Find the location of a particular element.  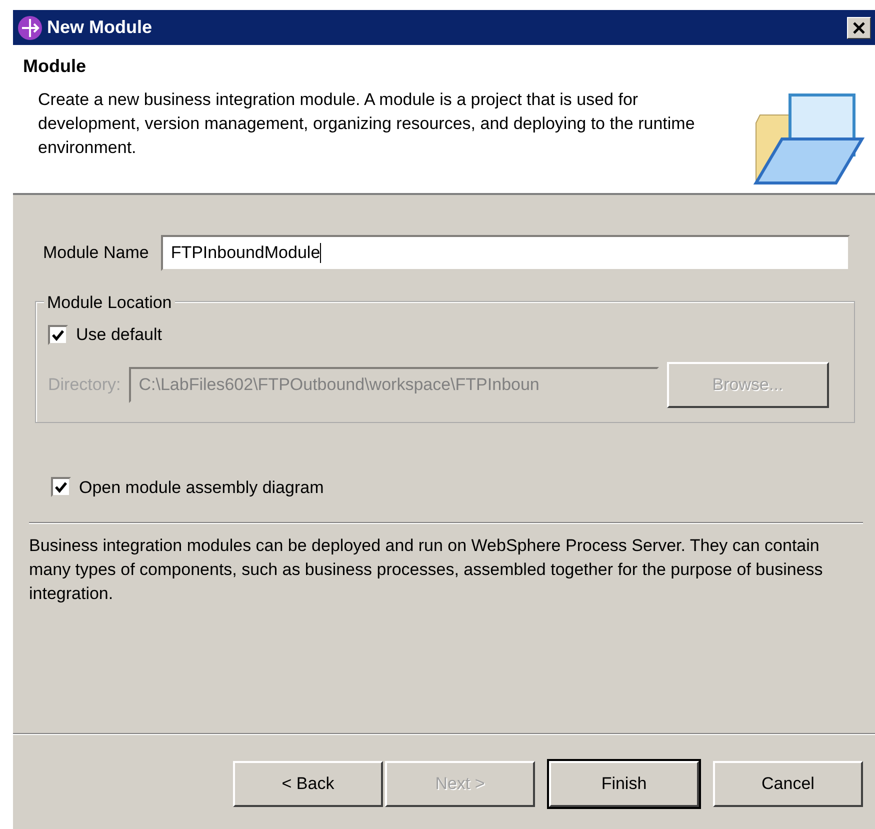

page-description: Create a new business integration module. A module is a project that is used for development, version management, organizing resources, and deploying to the runtime environment. is located at coordinates (366, 124).